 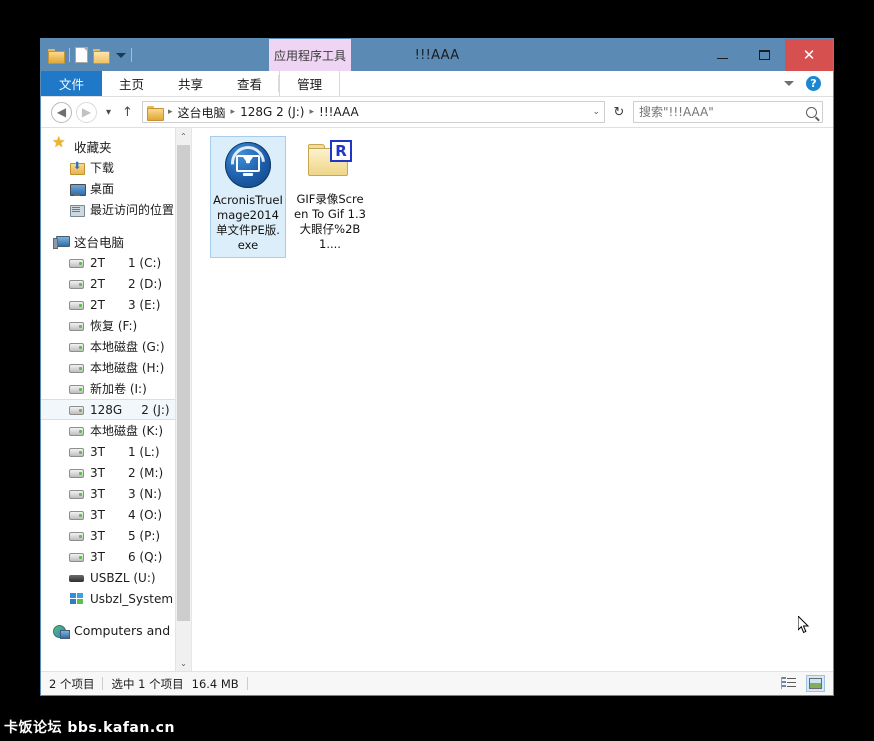 I want to click on quick-access-toolbar, so click(x=86, y=55).